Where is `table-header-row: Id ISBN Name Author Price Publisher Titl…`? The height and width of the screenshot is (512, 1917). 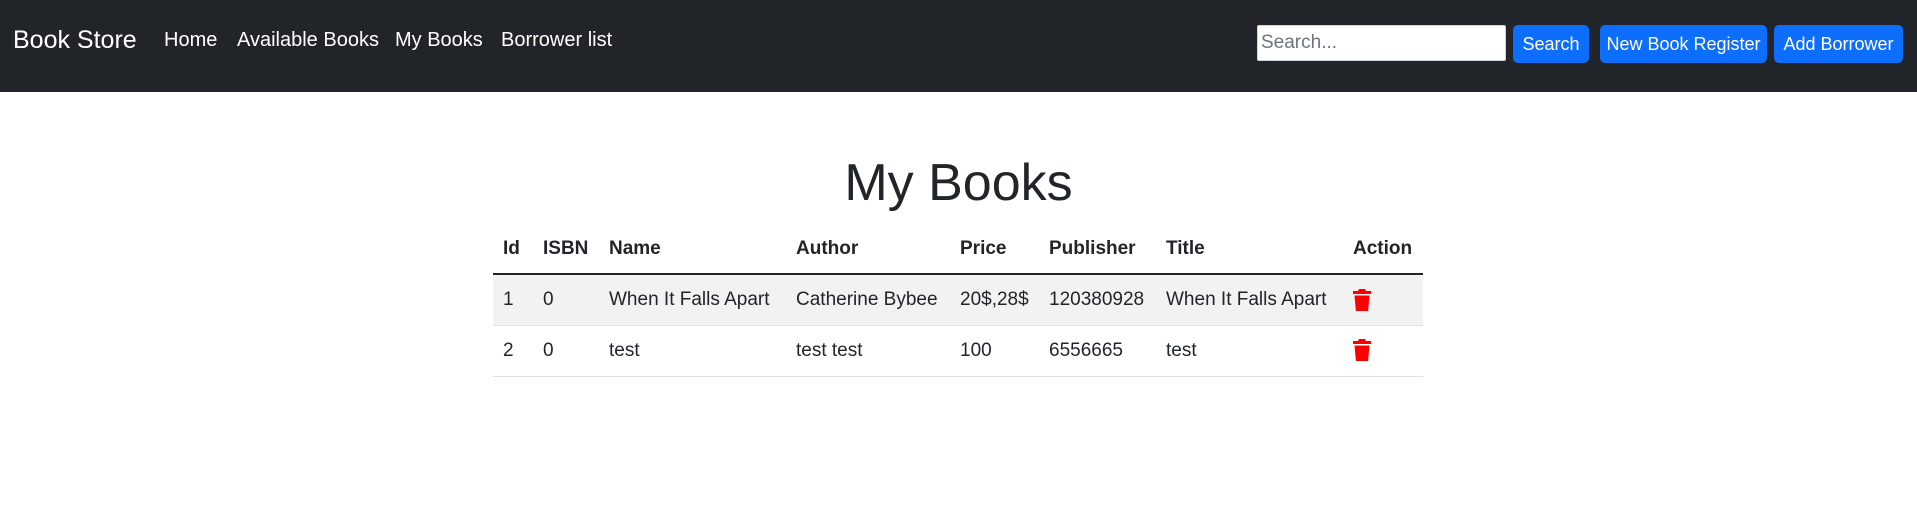 table-header-row: Id ISBN Name Author Price Publisher Titl… is located at coordinates (958, 249).